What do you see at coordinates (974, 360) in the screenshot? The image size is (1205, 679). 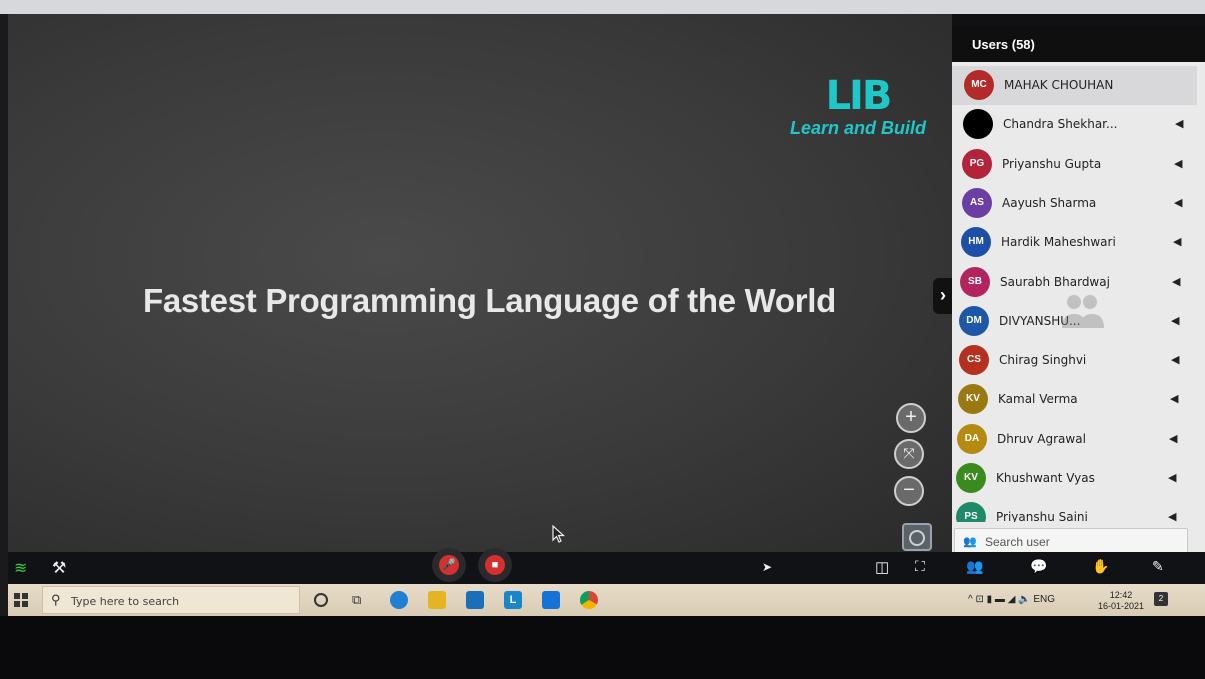 I see `user-avatar: CS` at bounding box center [974, 360].